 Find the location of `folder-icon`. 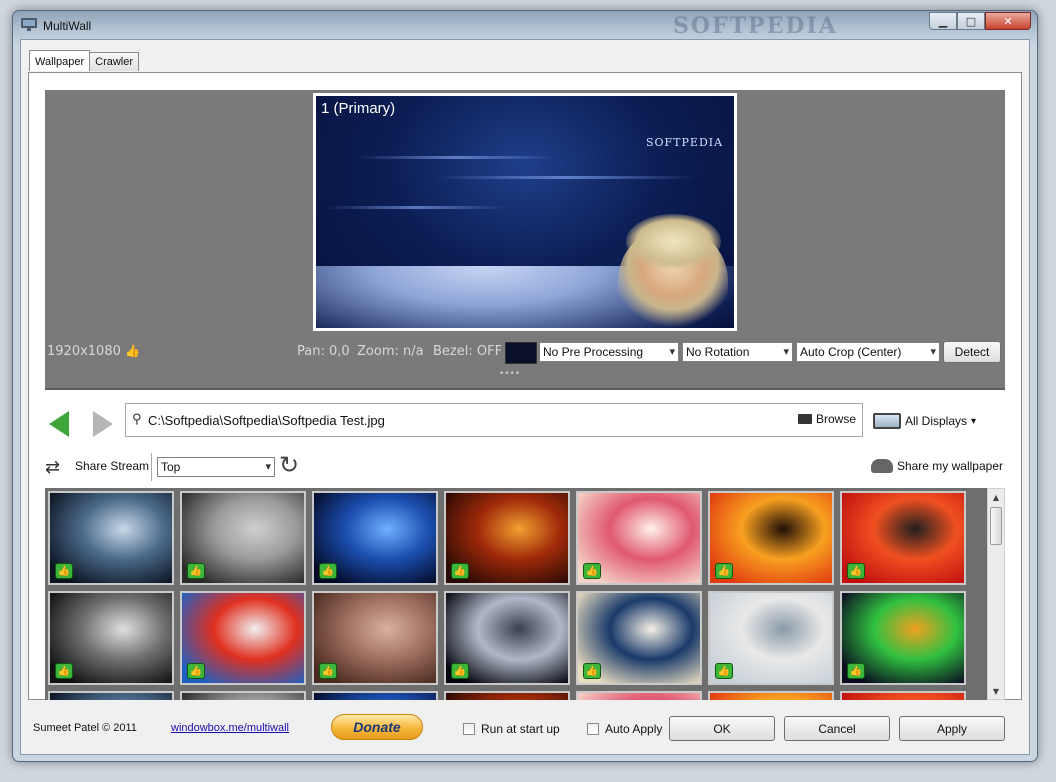

folder-icon is located at coordinates (804, 419).